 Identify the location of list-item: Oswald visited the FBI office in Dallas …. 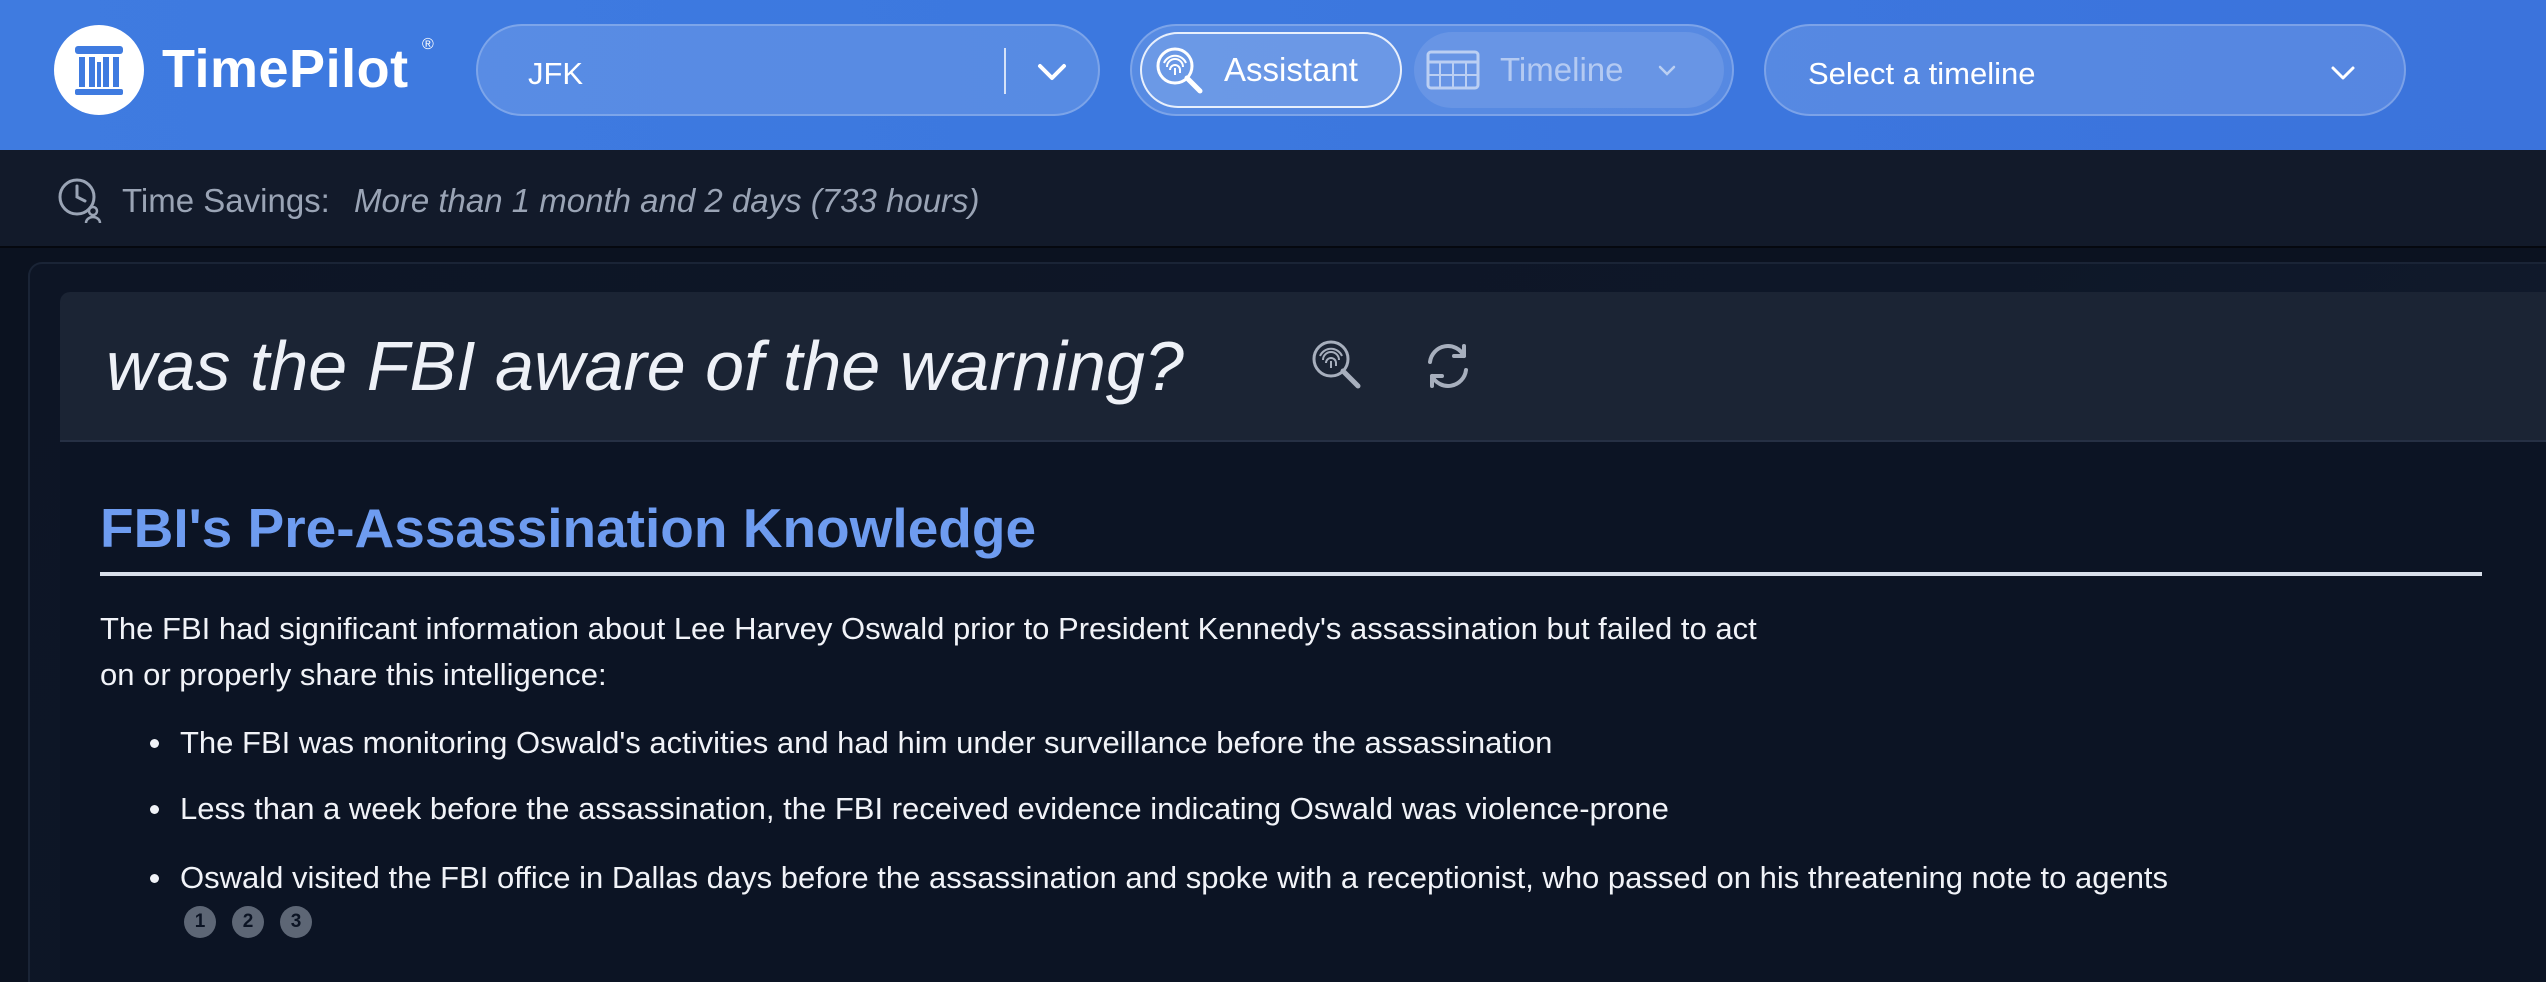
(1158, 878).